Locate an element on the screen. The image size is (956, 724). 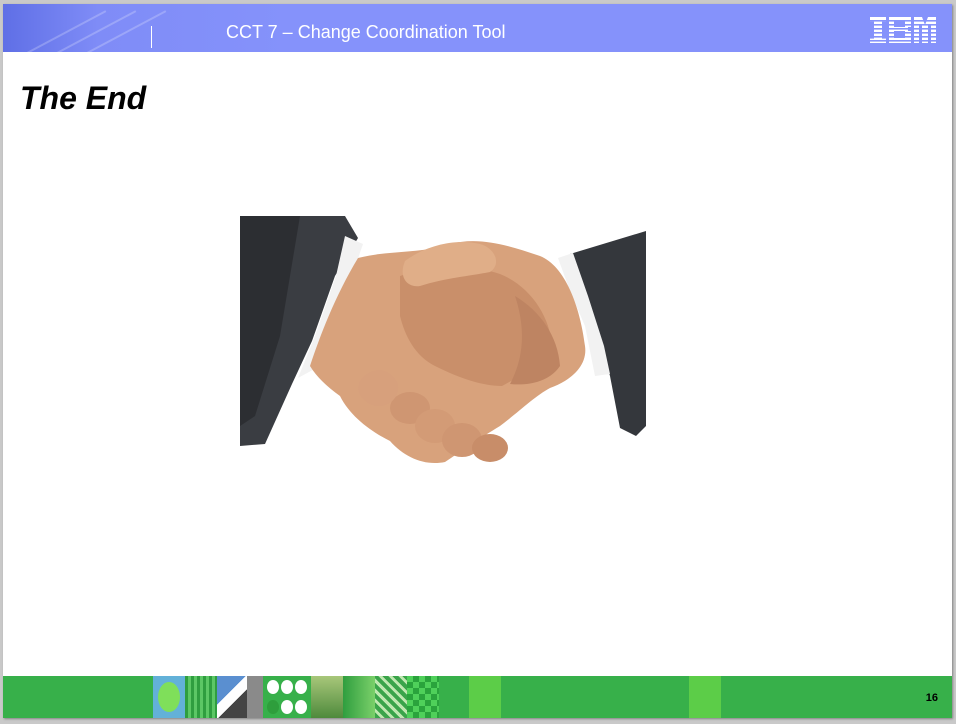
page-number: 16 is located at coordinates (931, 698).